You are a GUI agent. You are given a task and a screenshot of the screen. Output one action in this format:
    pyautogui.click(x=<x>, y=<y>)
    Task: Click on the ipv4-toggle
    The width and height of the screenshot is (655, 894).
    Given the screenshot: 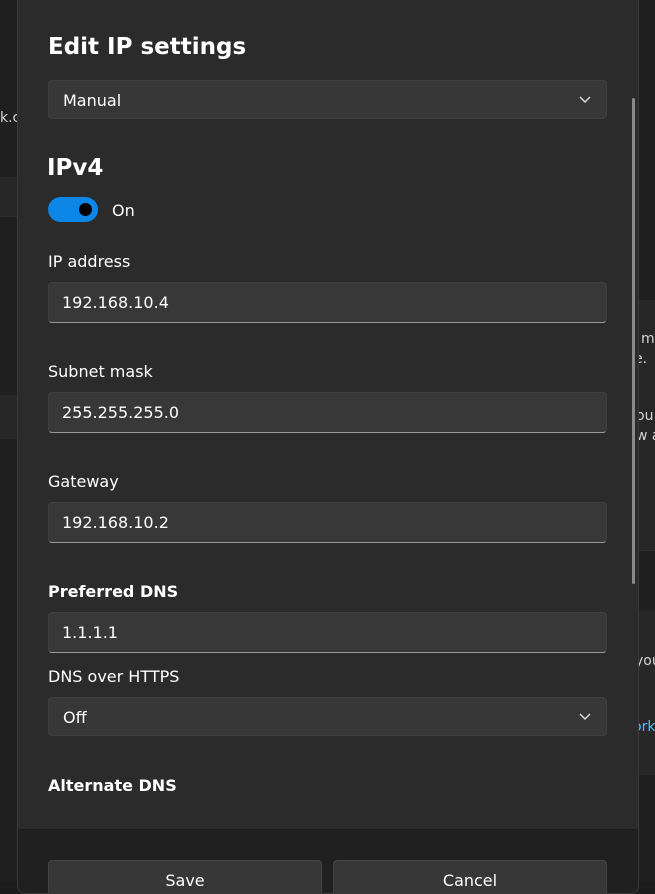 What is the action you would take?
    pyautogui.click(x=73, y=209)
    